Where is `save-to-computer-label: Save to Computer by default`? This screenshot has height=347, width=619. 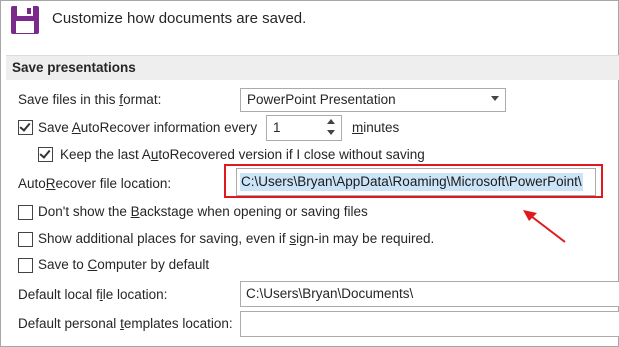
save-to-computer-label: Save to Computer by default is located at coordinates (124, 264).